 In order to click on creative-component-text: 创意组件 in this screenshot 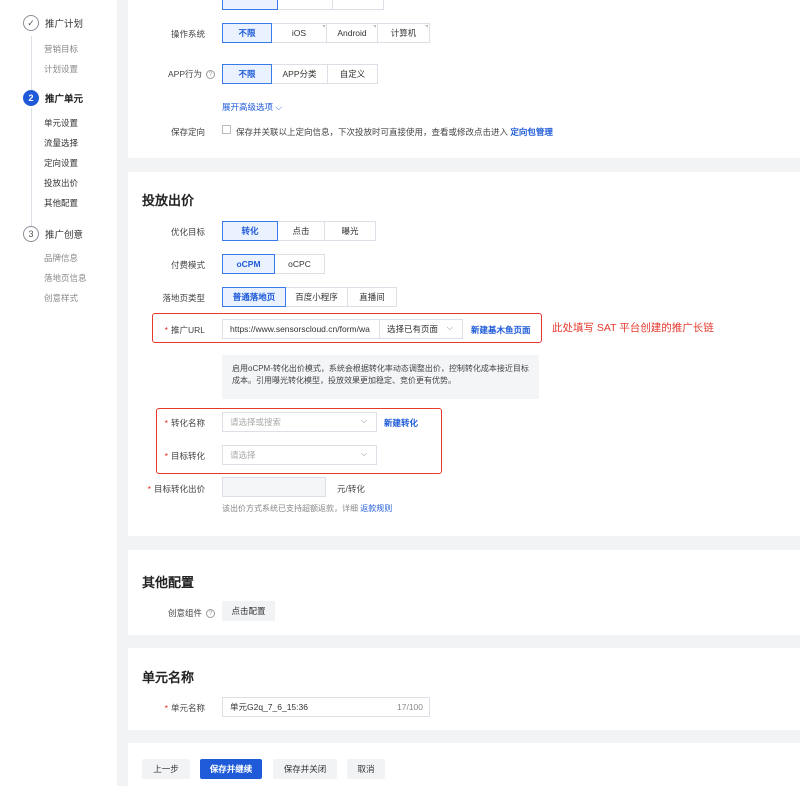, I will do `click(184, 613)`.